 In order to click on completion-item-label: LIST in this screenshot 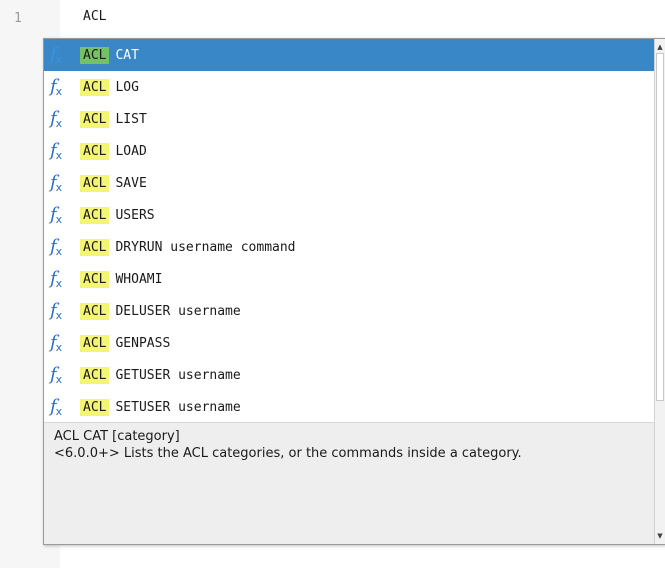, I will do `click(131, 119)`.